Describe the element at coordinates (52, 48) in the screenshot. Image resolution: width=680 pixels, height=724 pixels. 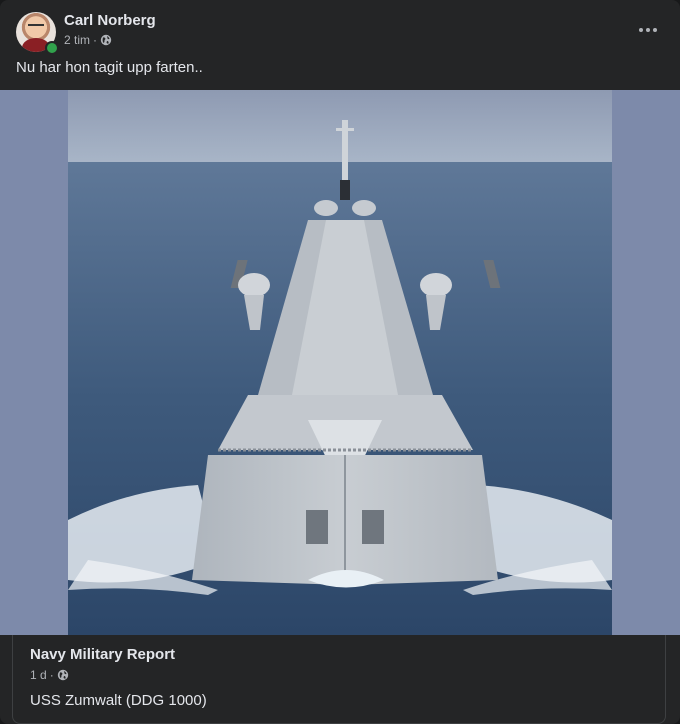
I see `online-status-dot` at that location.